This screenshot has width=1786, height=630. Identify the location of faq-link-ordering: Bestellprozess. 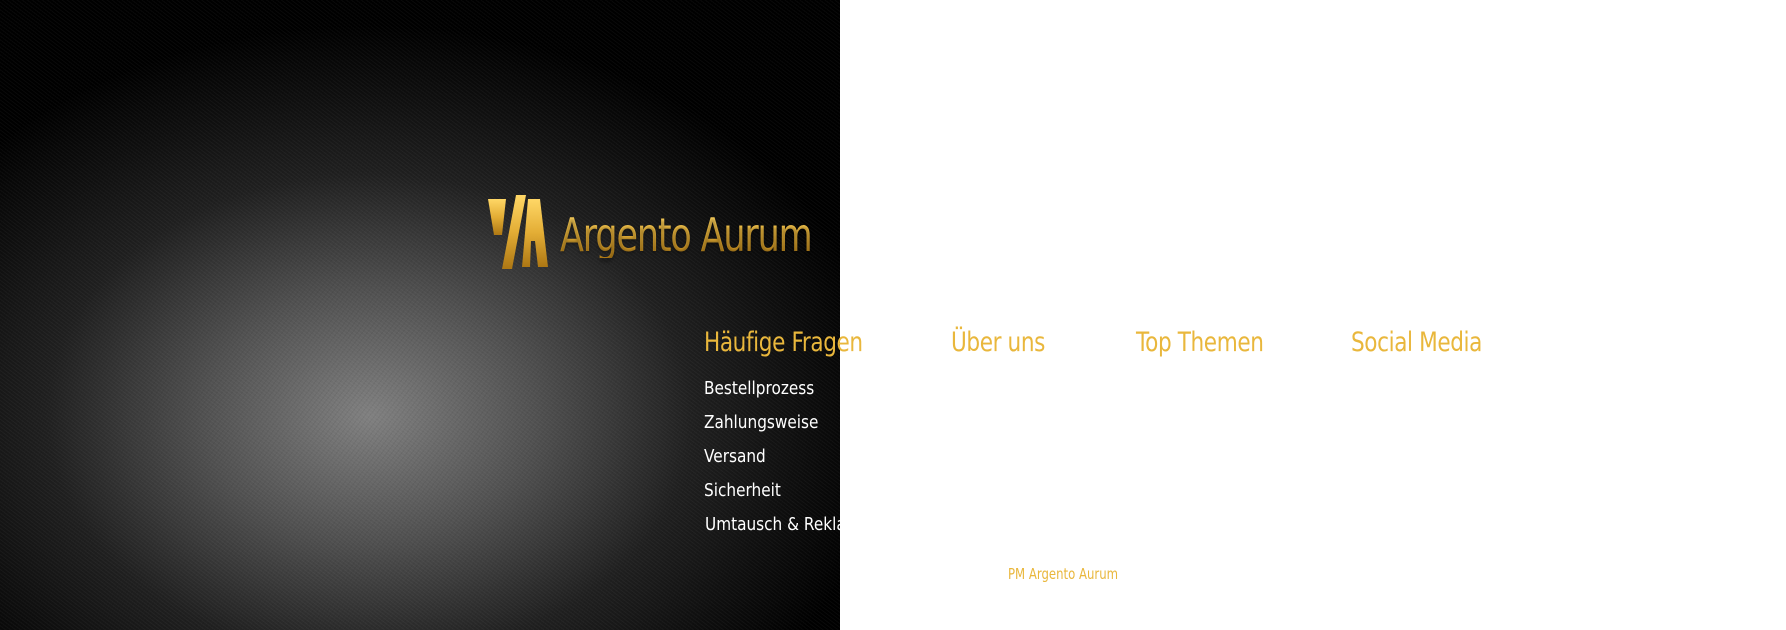
(772, 389).